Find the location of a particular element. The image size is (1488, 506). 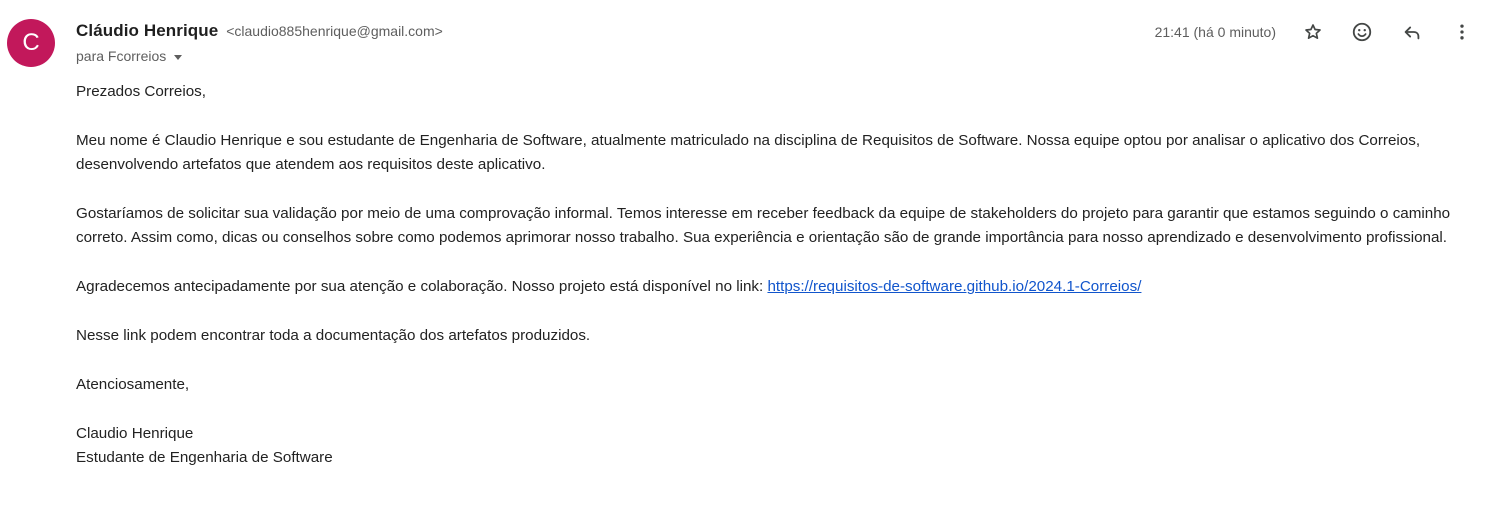

more-options-button is located at coordinates (1462, 32).